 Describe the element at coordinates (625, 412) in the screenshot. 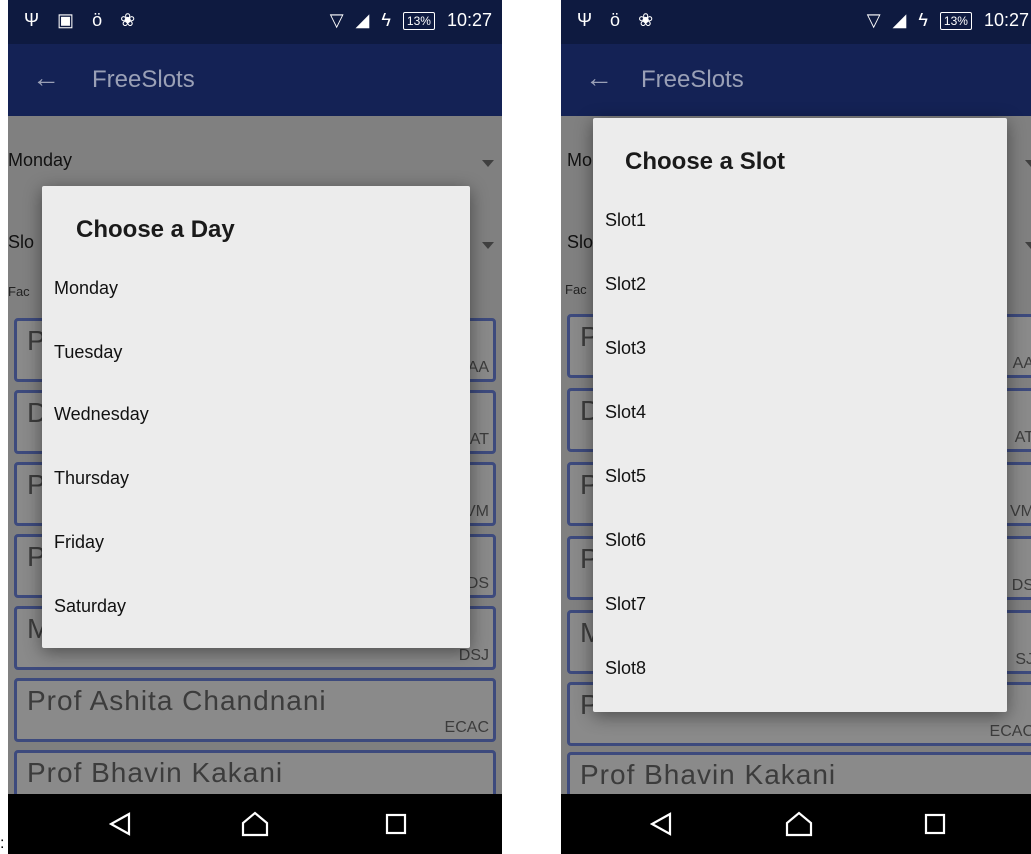

I see `slot-option: Slot4` at that location.